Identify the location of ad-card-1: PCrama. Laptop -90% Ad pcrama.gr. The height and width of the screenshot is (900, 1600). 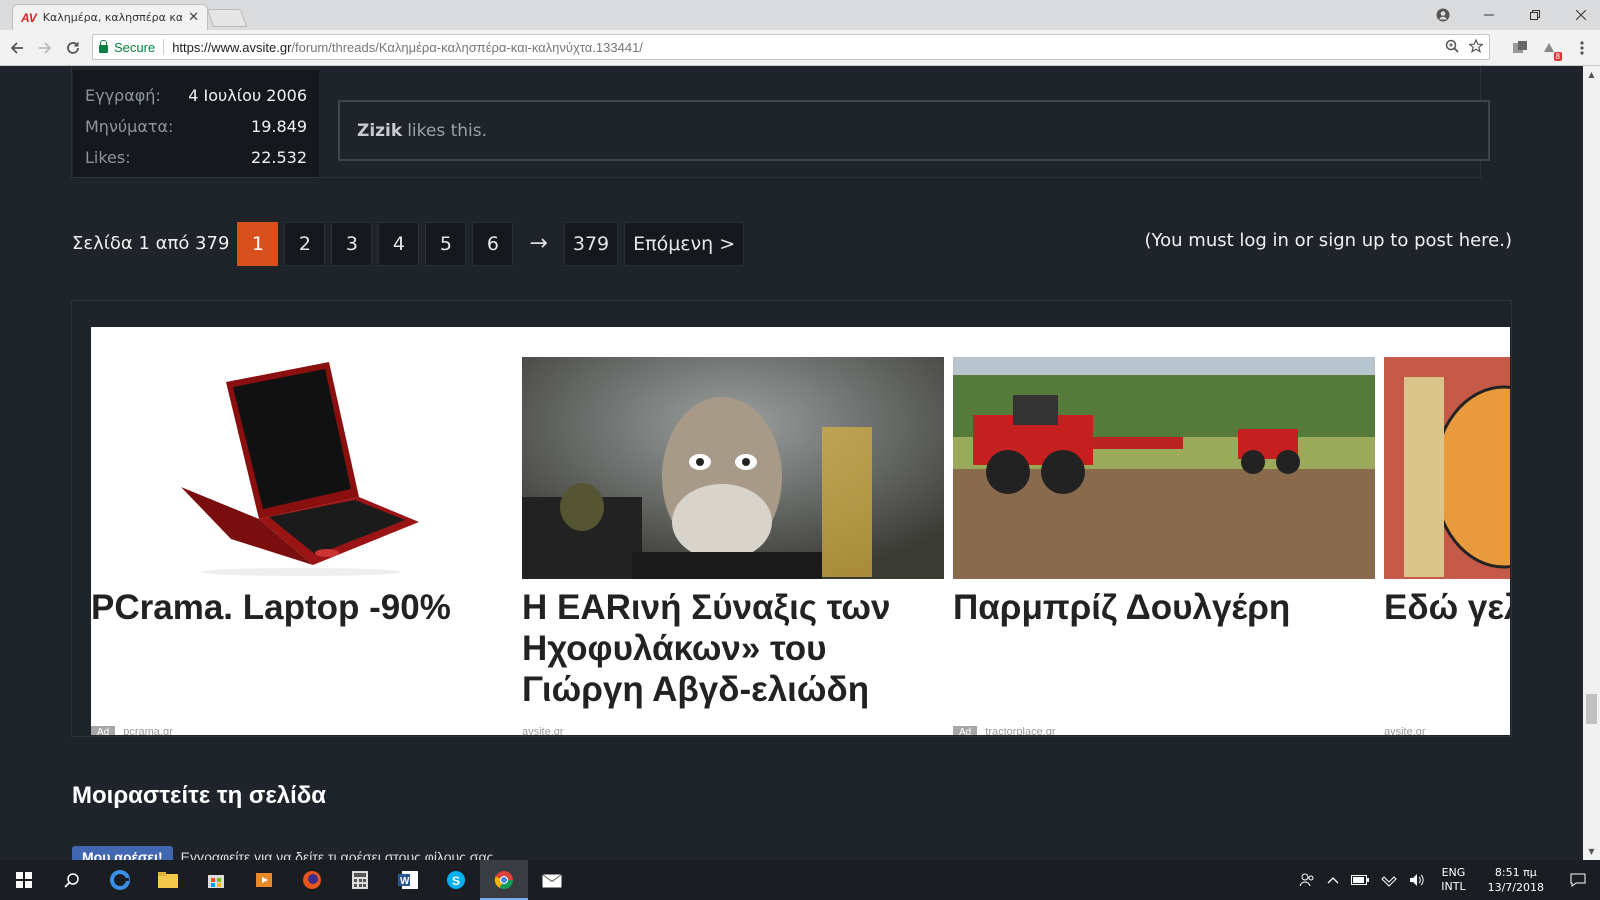
(302, 531).